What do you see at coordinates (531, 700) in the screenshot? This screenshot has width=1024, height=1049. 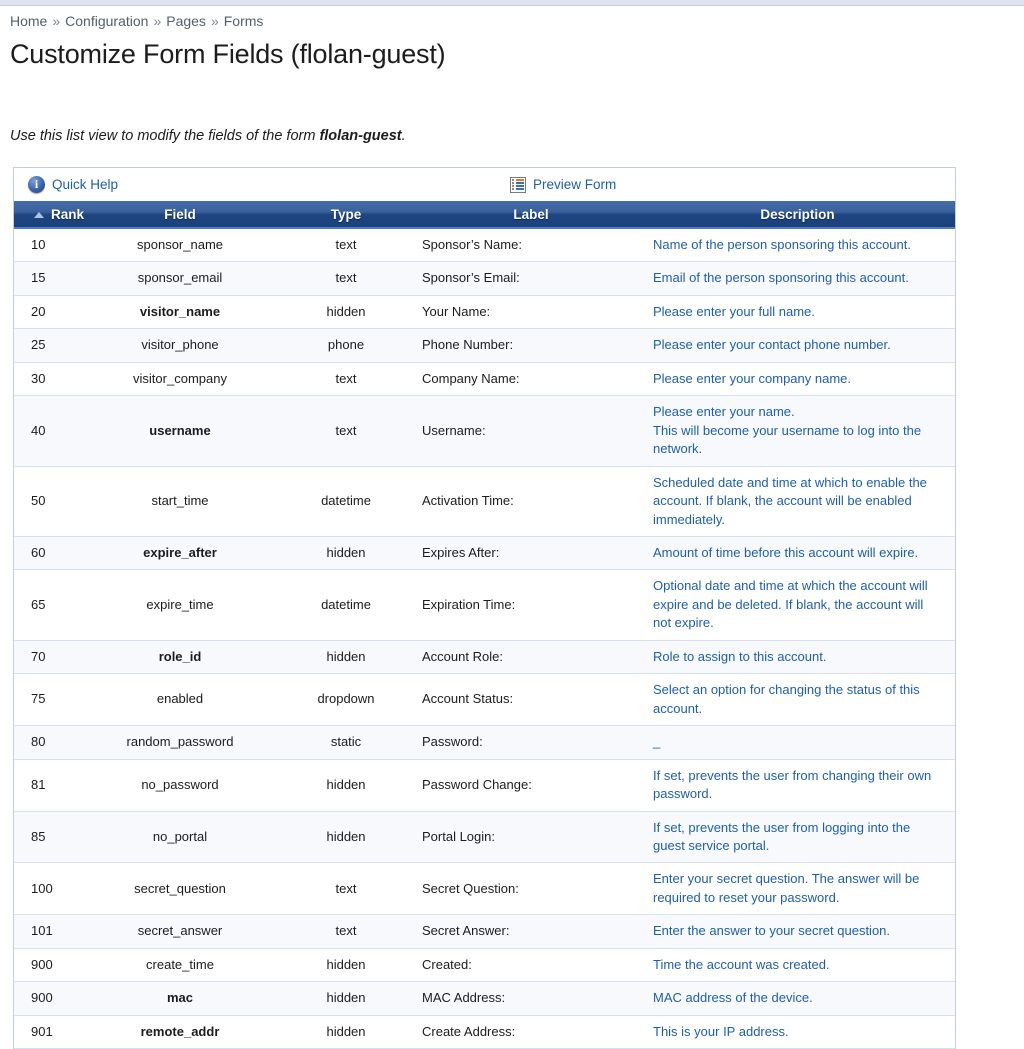 I see `cell-label: Account Status:` at bounding box center [531, 700].